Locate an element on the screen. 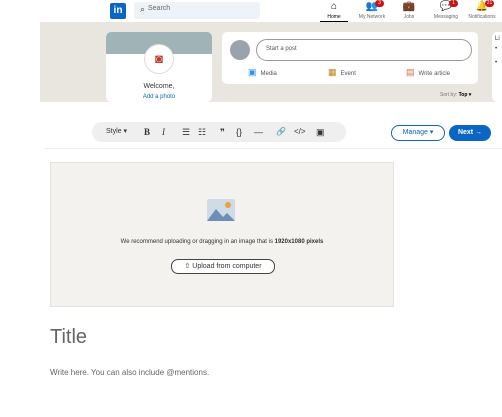 The width and height of the screenshot is (502, 417). briefcase-icon: 💼 is located at coordinates (409, 6).